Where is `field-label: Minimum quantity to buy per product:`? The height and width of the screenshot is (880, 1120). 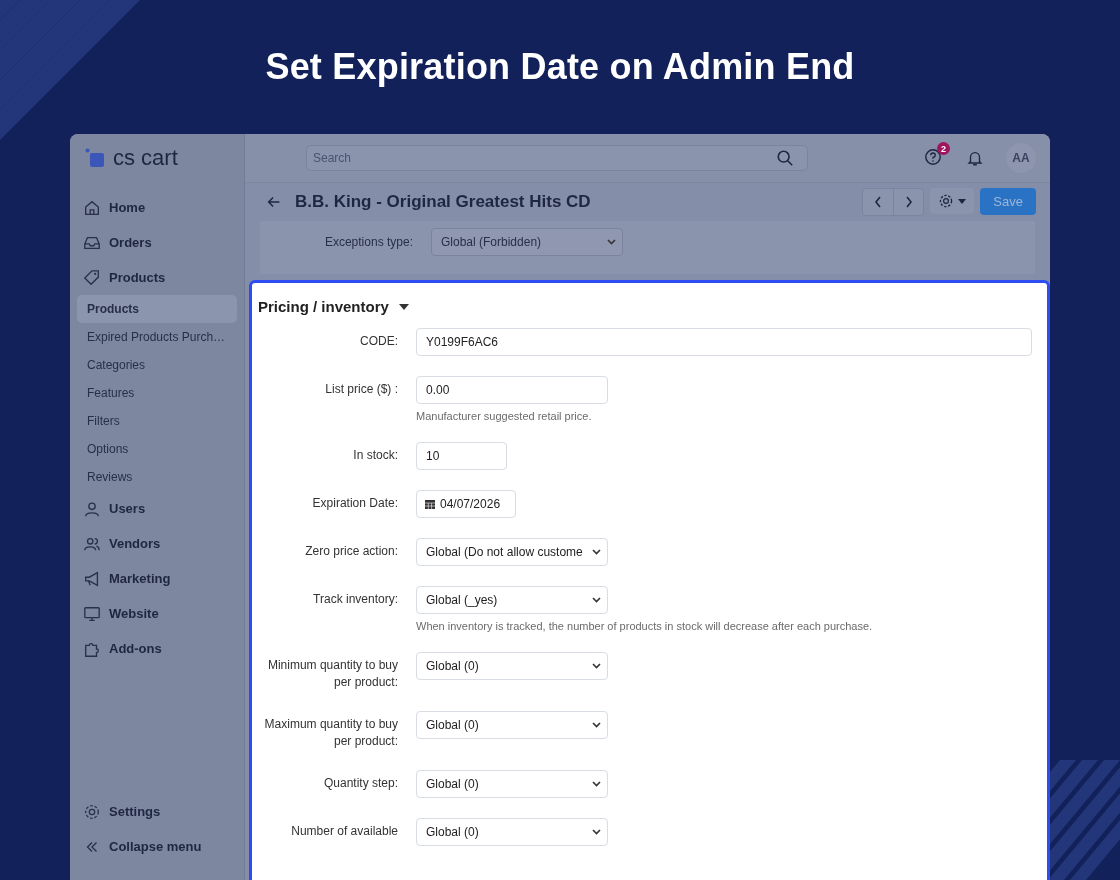
field-label: Minimum quantity to buy per product: is located at coordinates (332, 674).